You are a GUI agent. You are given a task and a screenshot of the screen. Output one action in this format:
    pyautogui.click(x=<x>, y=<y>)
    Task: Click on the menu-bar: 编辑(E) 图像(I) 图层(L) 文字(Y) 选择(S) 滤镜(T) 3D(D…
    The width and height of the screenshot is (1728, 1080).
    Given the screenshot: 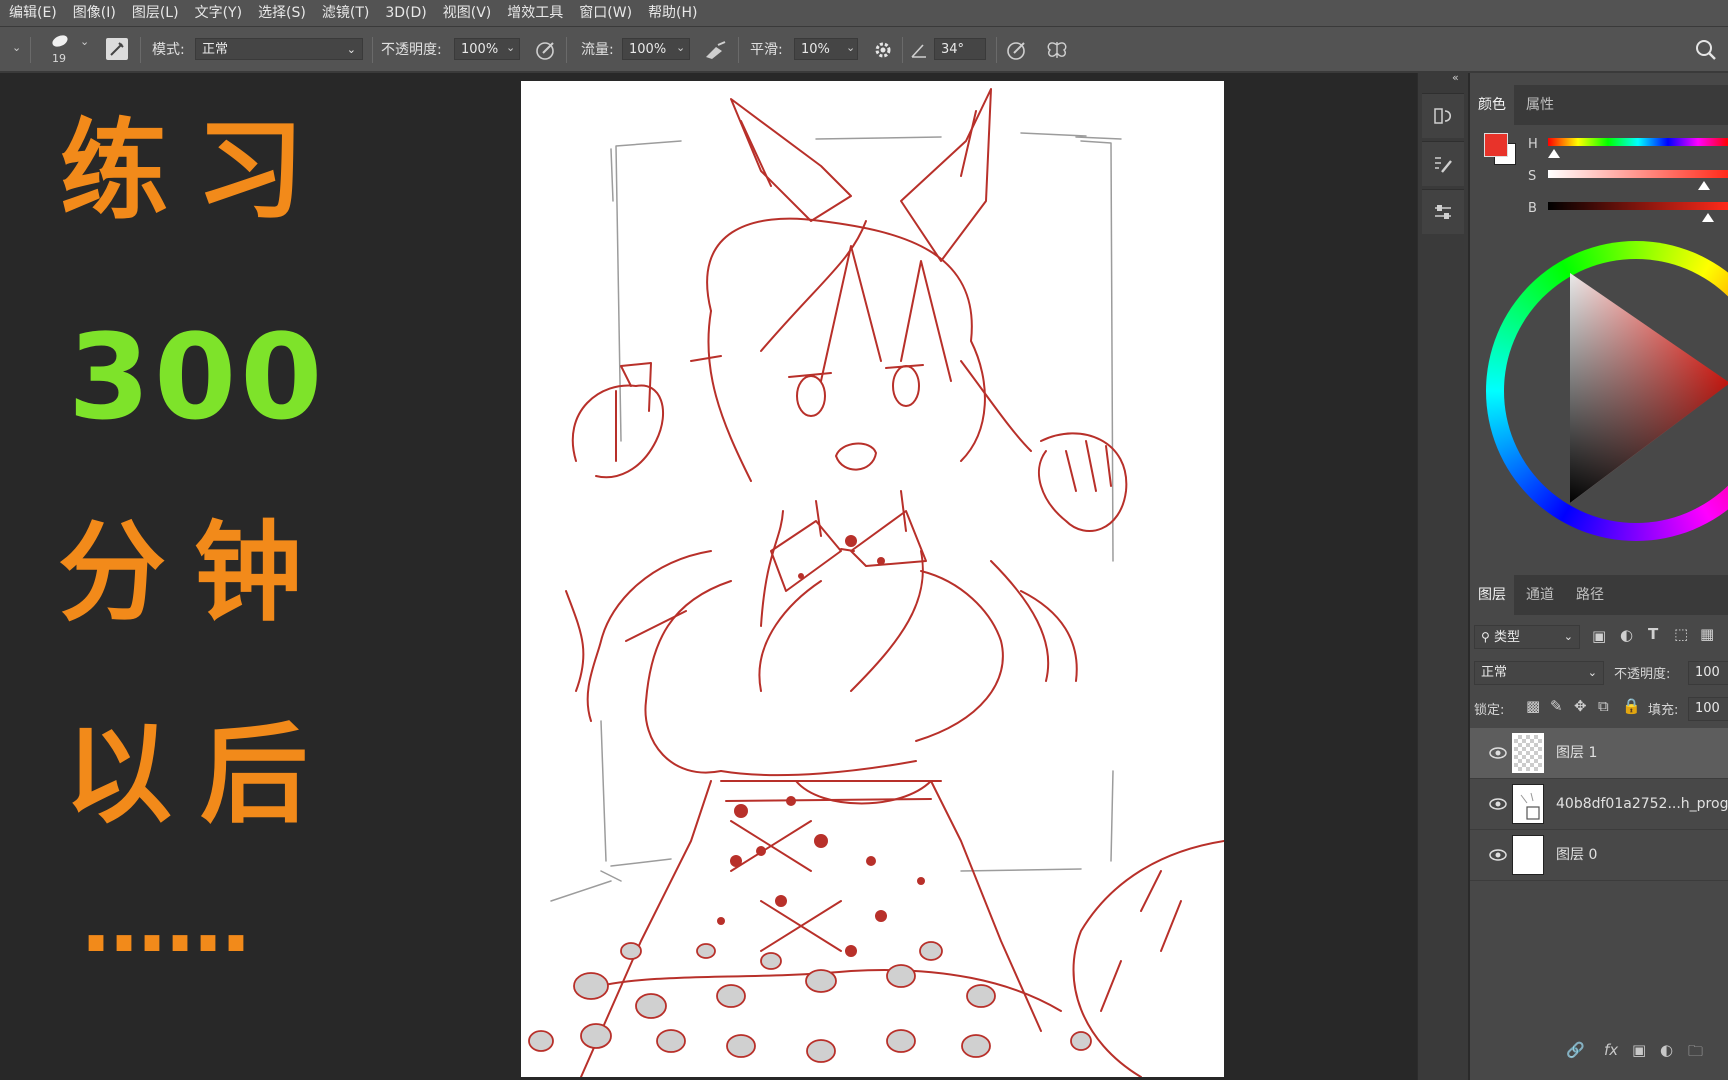 What is the action you would take?
    pyautogui.click(x=864, y=13)
    